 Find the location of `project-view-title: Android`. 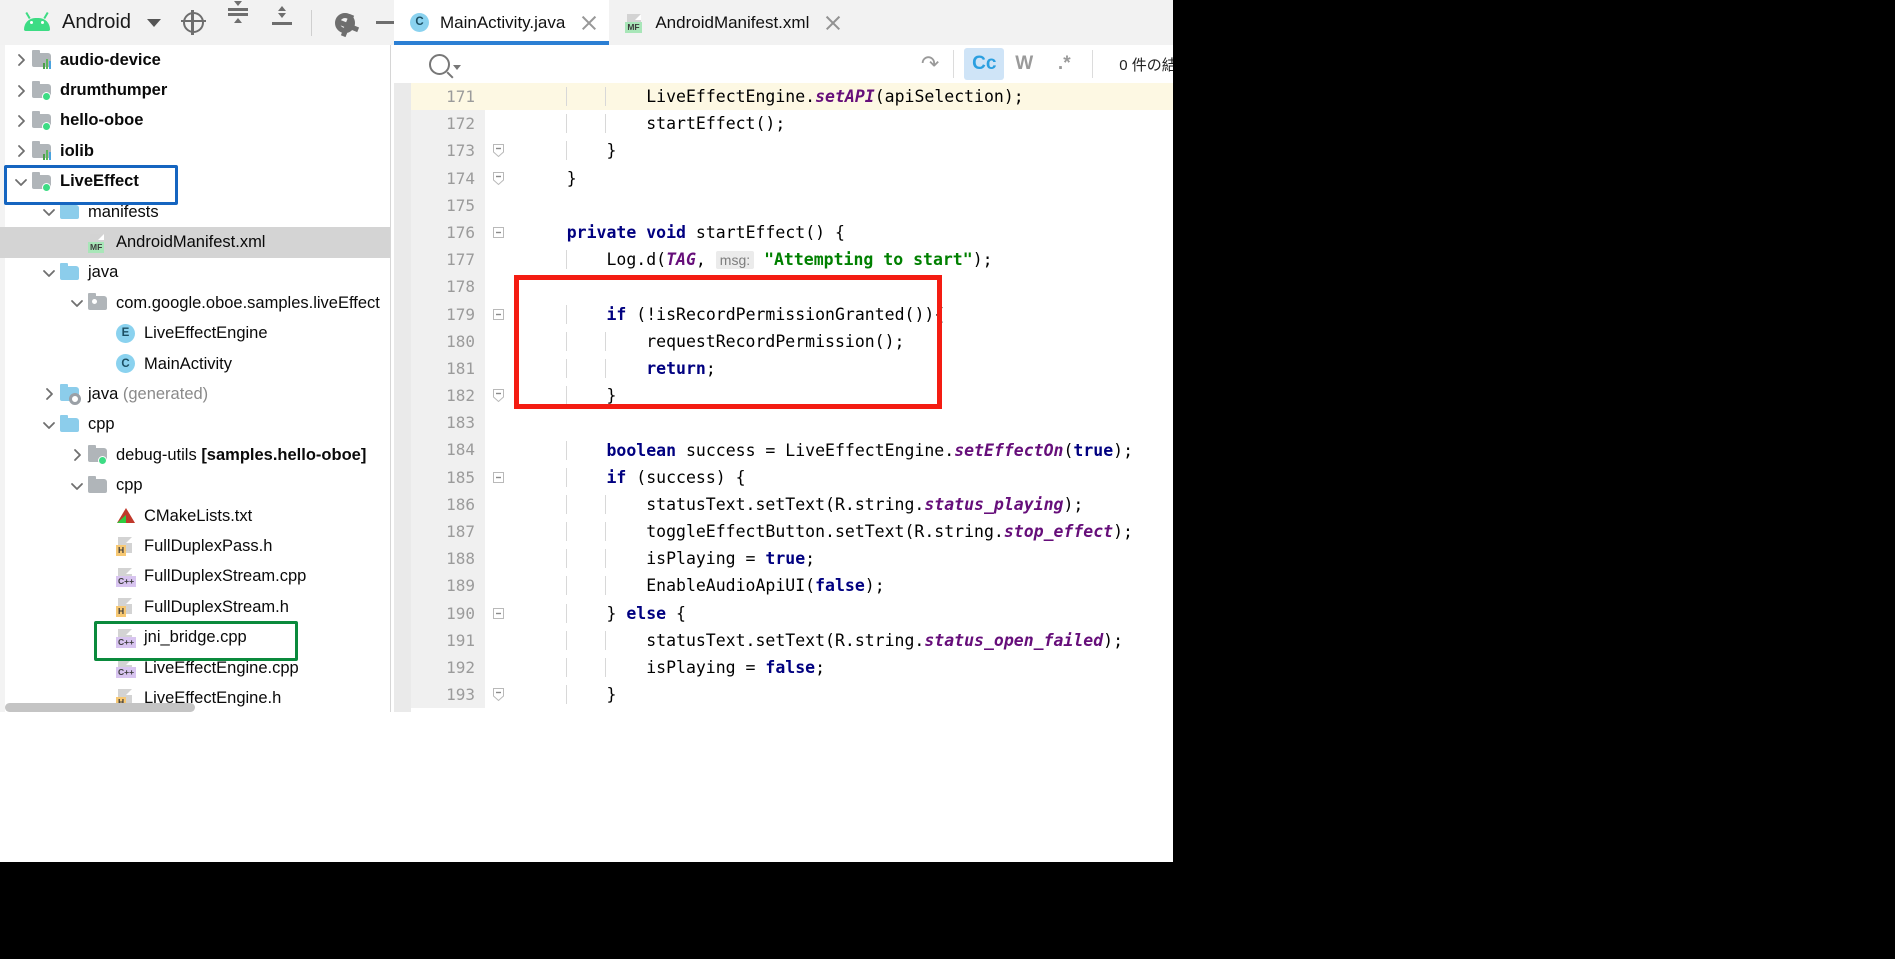

project-view-title: Android is located at coordinates (96, 22).